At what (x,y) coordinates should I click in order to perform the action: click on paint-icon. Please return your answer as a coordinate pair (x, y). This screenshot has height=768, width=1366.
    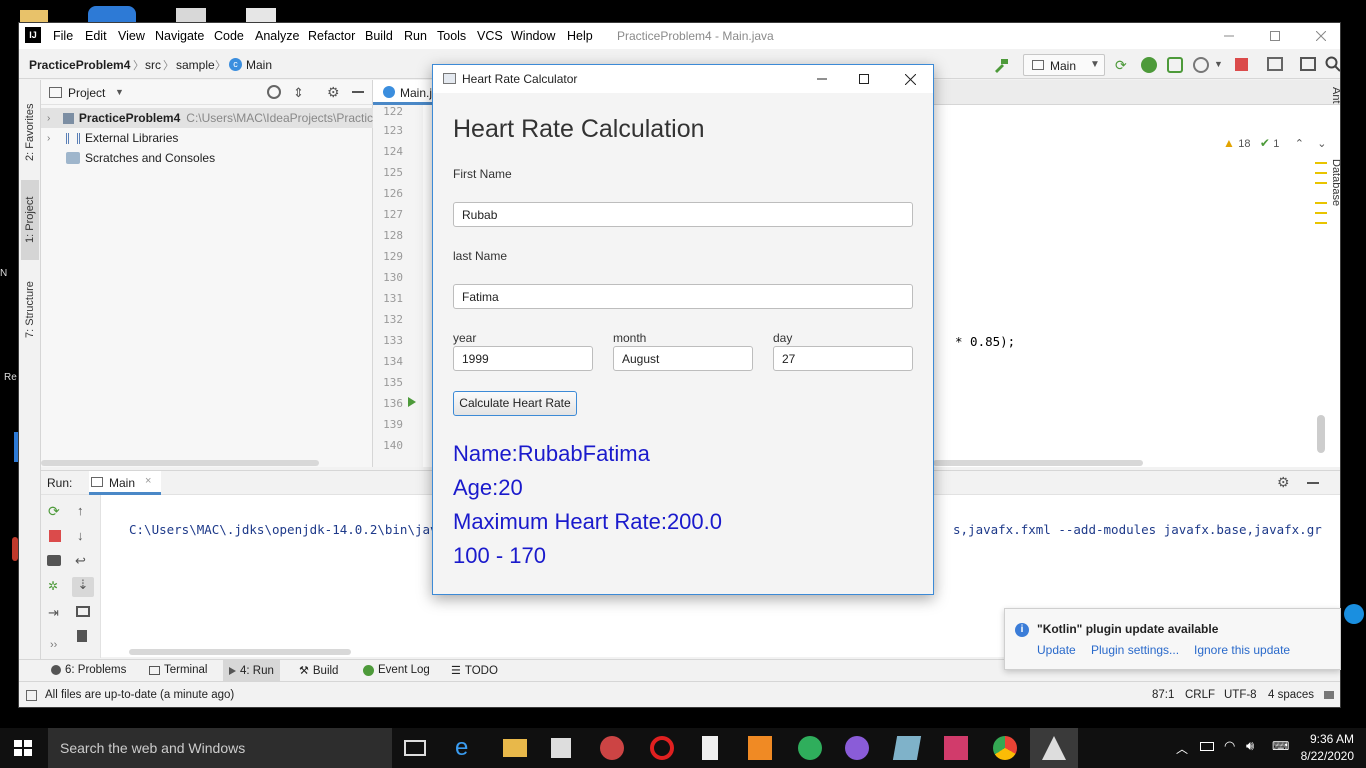
    Looking at the image, I should click on (612, 748).